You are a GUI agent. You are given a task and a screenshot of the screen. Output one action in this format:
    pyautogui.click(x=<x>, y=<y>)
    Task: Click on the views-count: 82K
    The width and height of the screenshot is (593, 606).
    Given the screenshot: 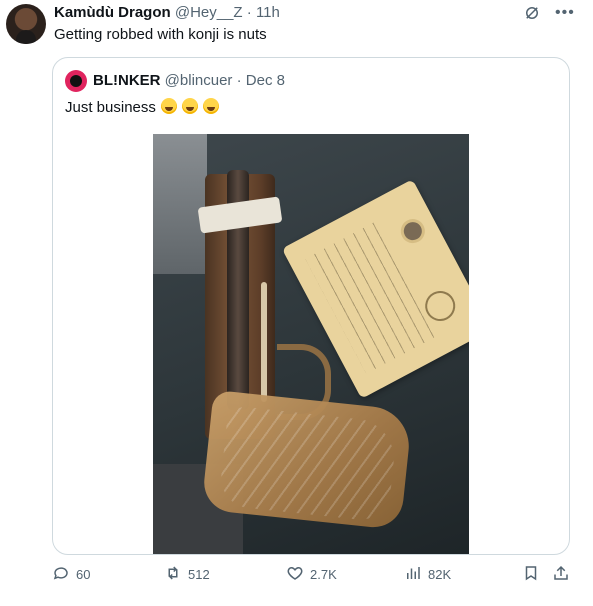 What is the action you would take?
    pyautogui.click(x=440, y=574)
    